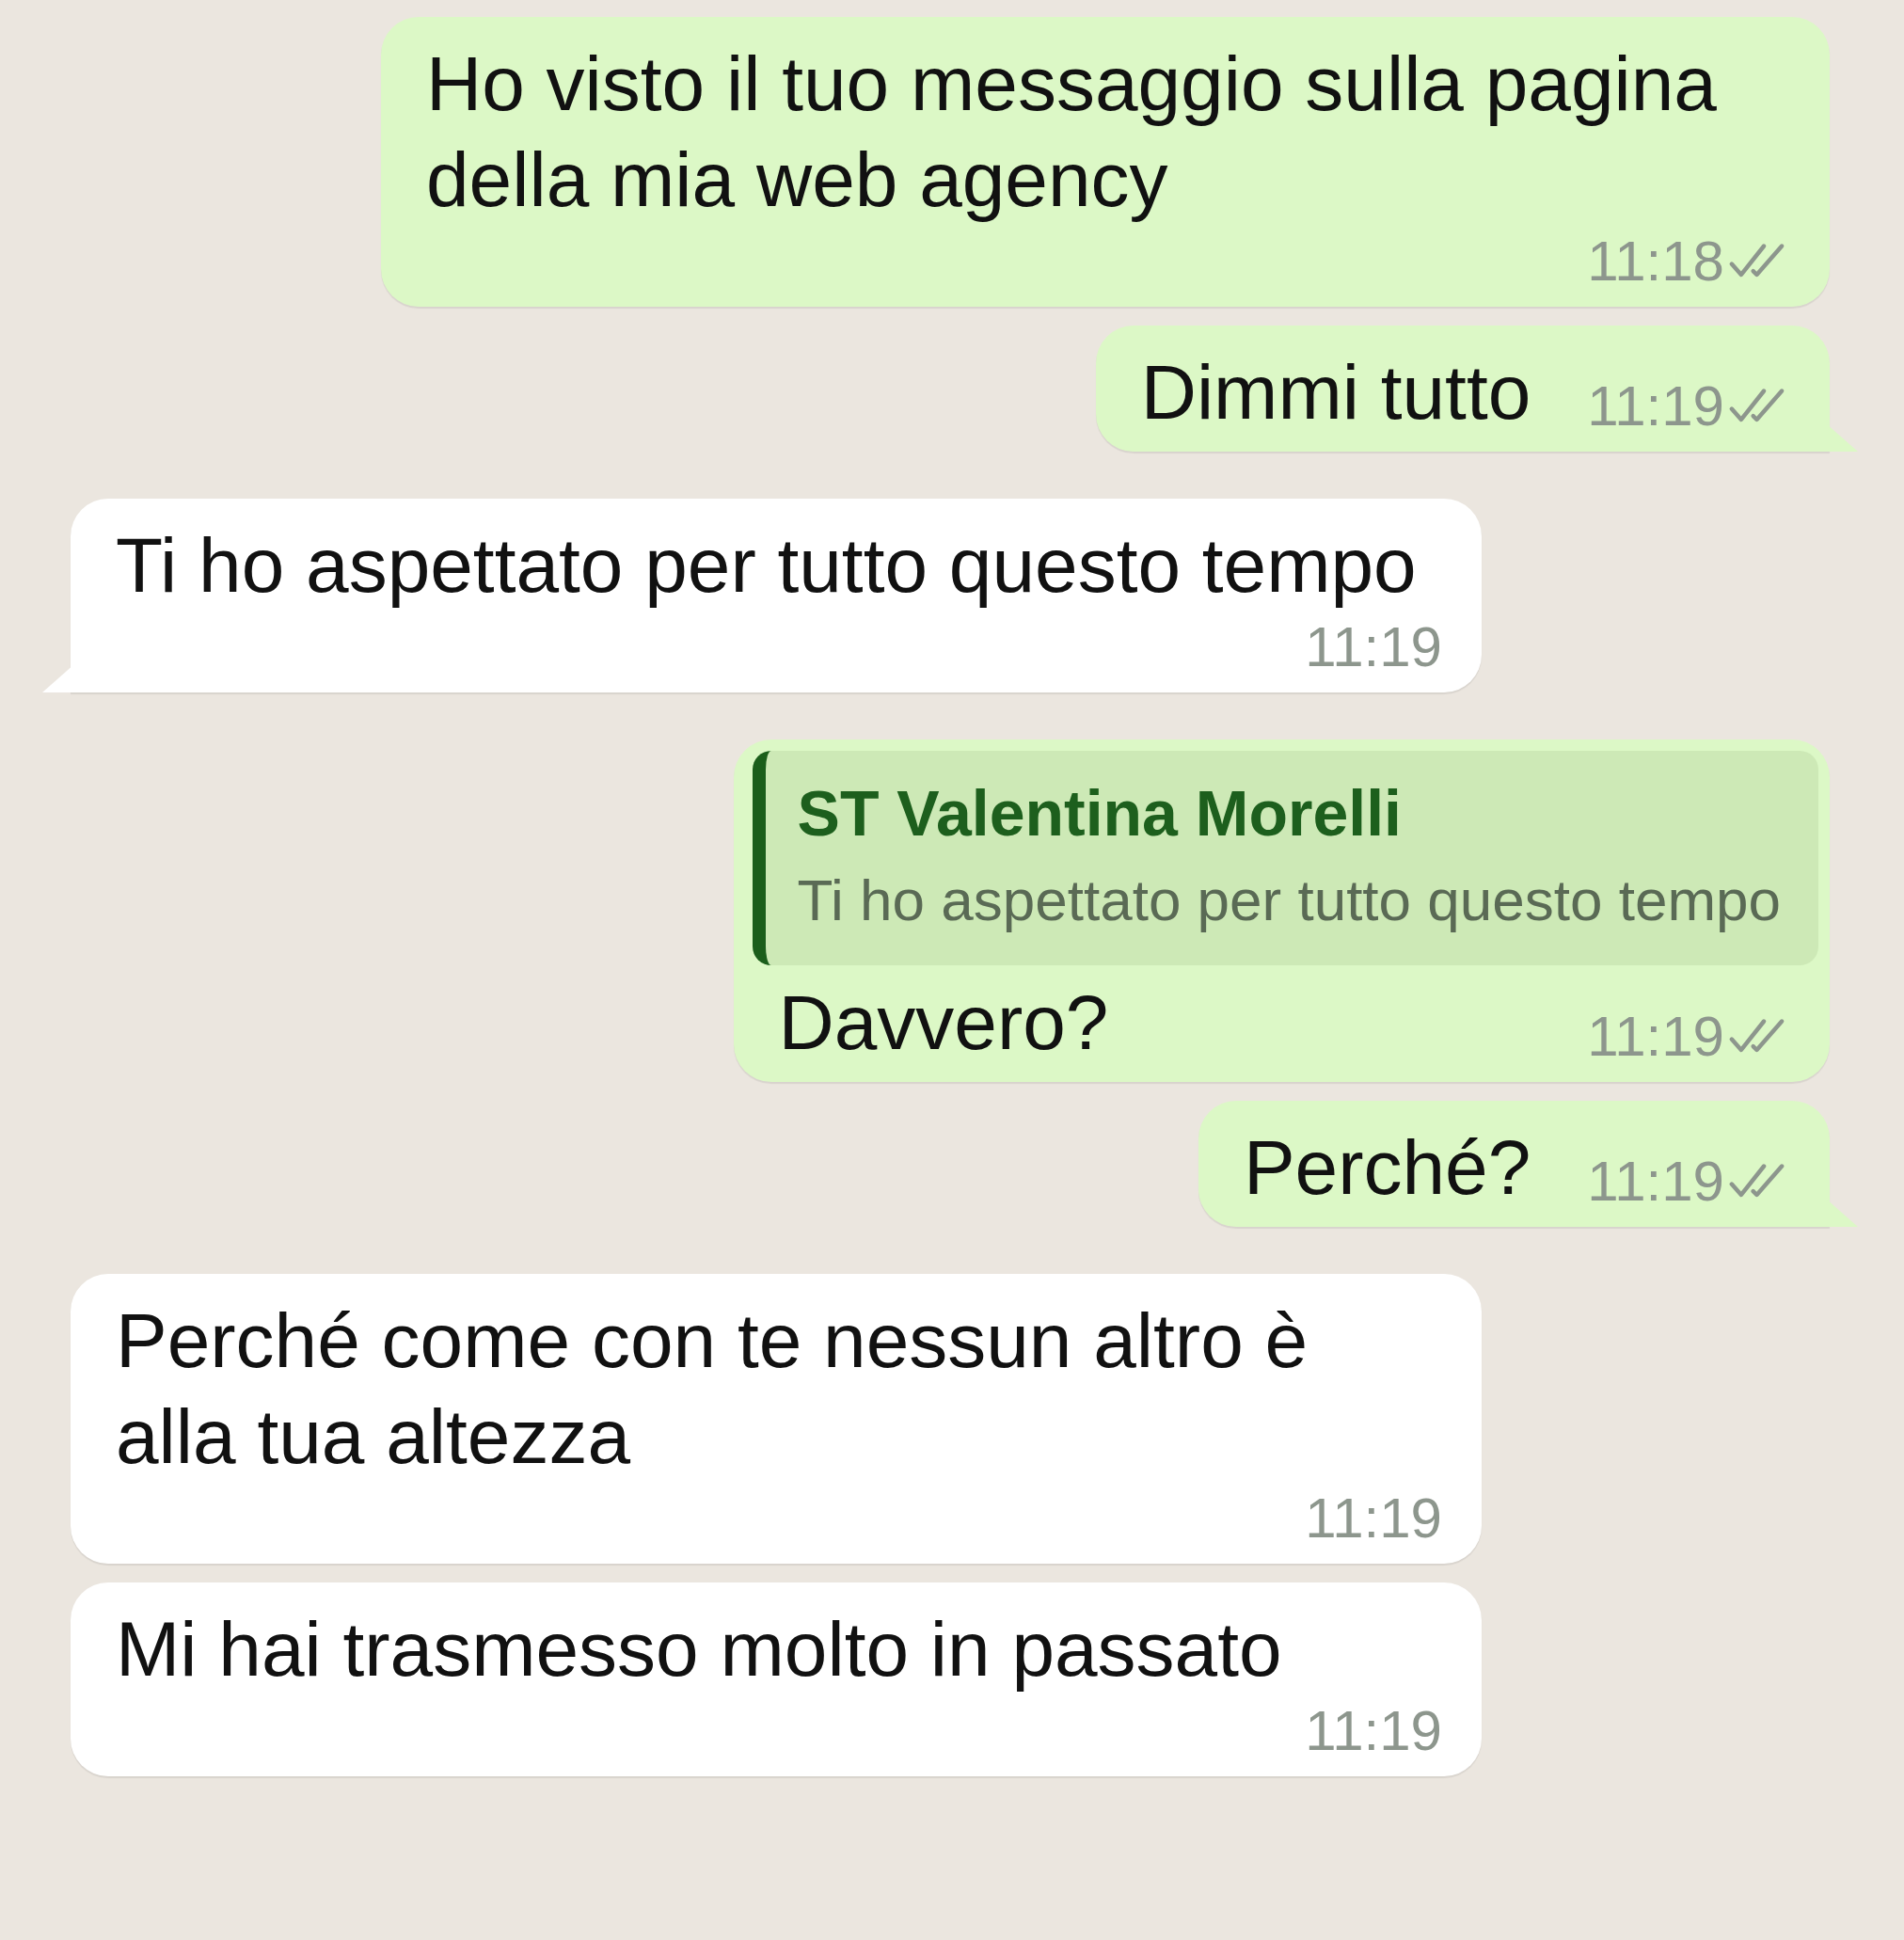  Describe the element at coordinates (699, 1649) in the screenshot. I see `message-text: Mi hai trasmesso molto in passato` at that location.